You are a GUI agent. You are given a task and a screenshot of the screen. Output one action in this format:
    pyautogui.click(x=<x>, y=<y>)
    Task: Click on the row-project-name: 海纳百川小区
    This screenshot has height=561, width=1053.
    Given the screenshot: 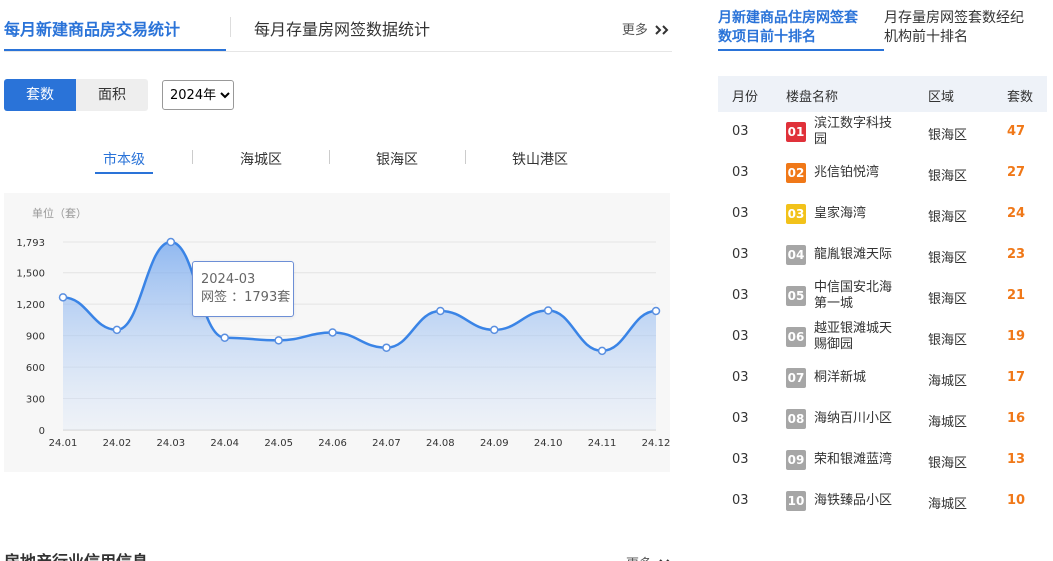 What is the action you would take?
    pyautogui.click(x=857, y=419)
    